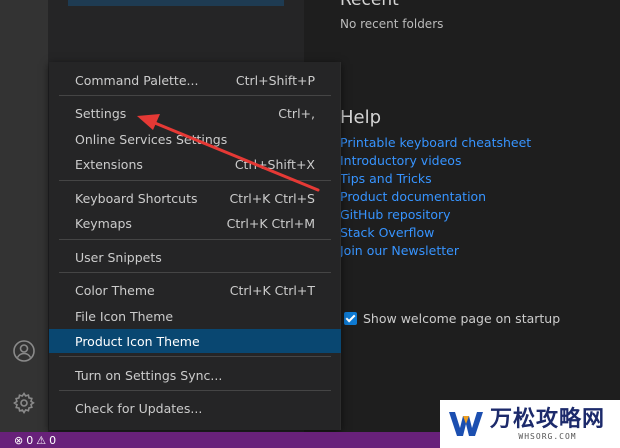 This screenshot has width=620, height=448. I want to click on watermark: 万松攻略网 WHSORG.COM, so click(530, 424).